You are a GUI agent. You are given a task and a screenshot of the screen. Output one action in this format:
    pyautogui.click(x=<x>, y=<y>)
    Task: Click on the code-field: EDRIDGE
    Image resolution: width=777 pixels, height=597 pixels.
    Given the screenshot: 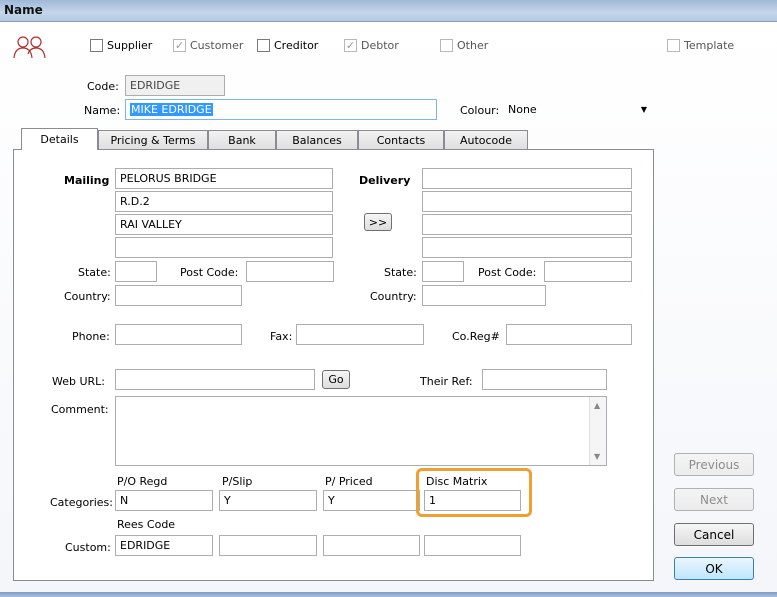 What is the action you would take?
    pyautogui.click(x=175, y=85)
    